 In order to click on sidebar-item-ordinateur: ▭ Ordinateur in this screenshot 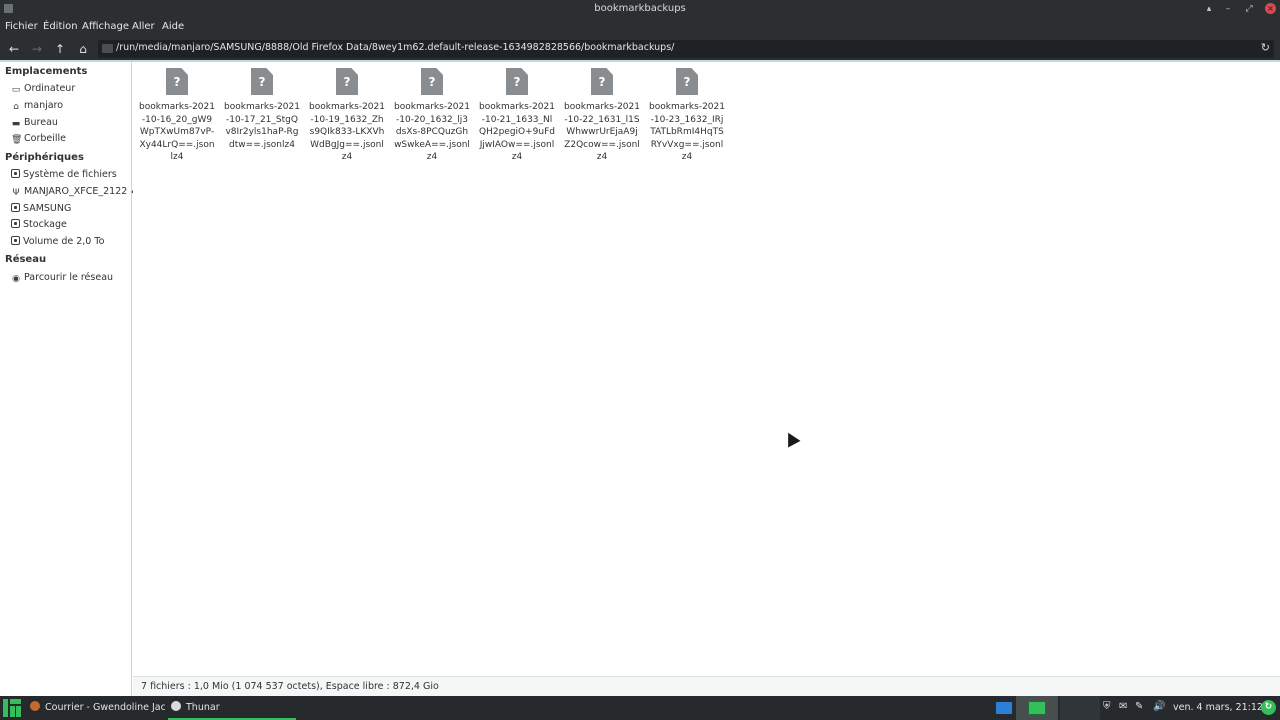, I will do `click(71, 90)`.